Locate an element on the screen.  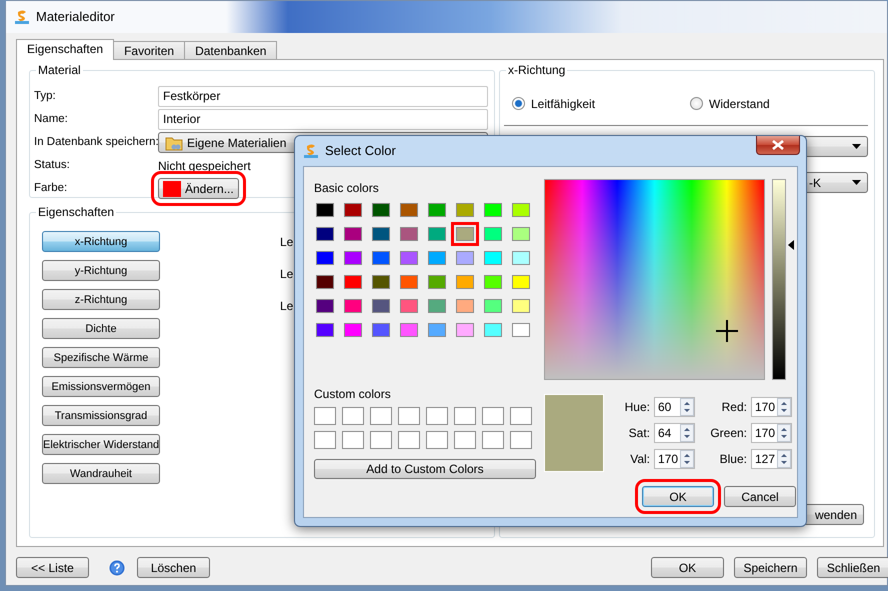
dialog-title: Select Color is located at coordinates (360, 151).